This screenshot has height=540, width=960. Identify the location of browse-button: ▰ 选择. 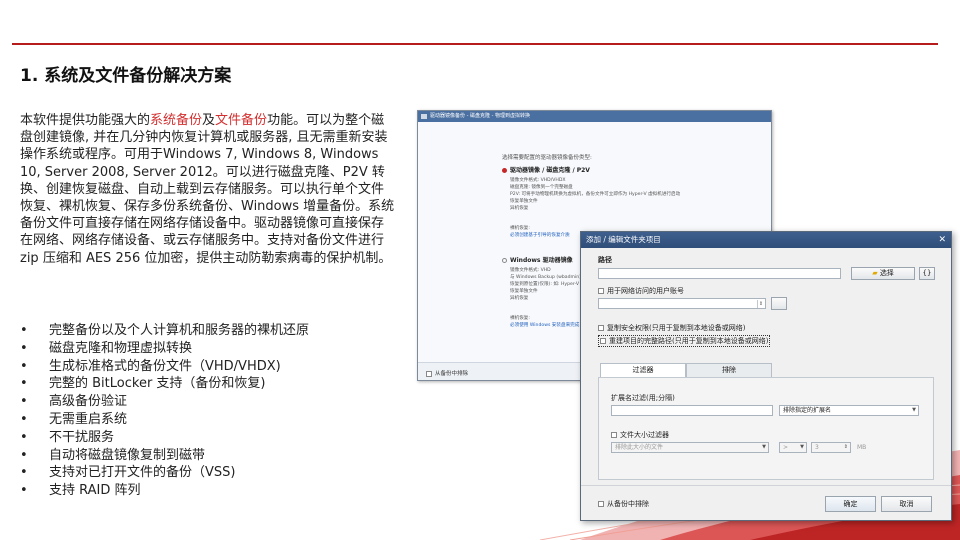
(883, 273).